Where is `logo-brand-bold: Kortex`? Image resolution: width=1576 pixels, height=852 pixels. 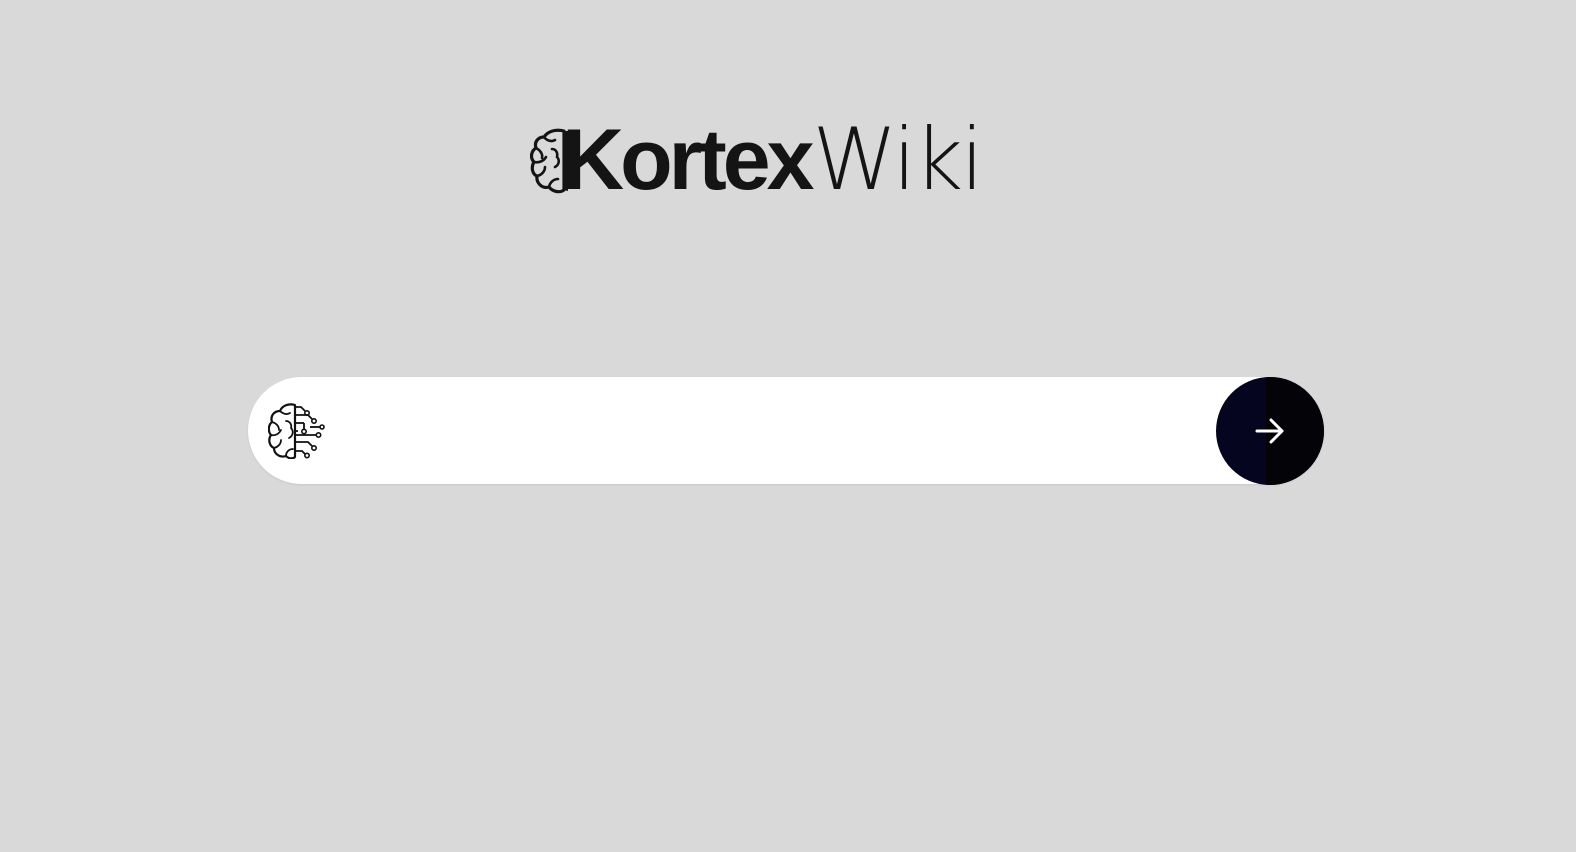 logo-brand-bold: Kortex is located at coordinates (688, 160).